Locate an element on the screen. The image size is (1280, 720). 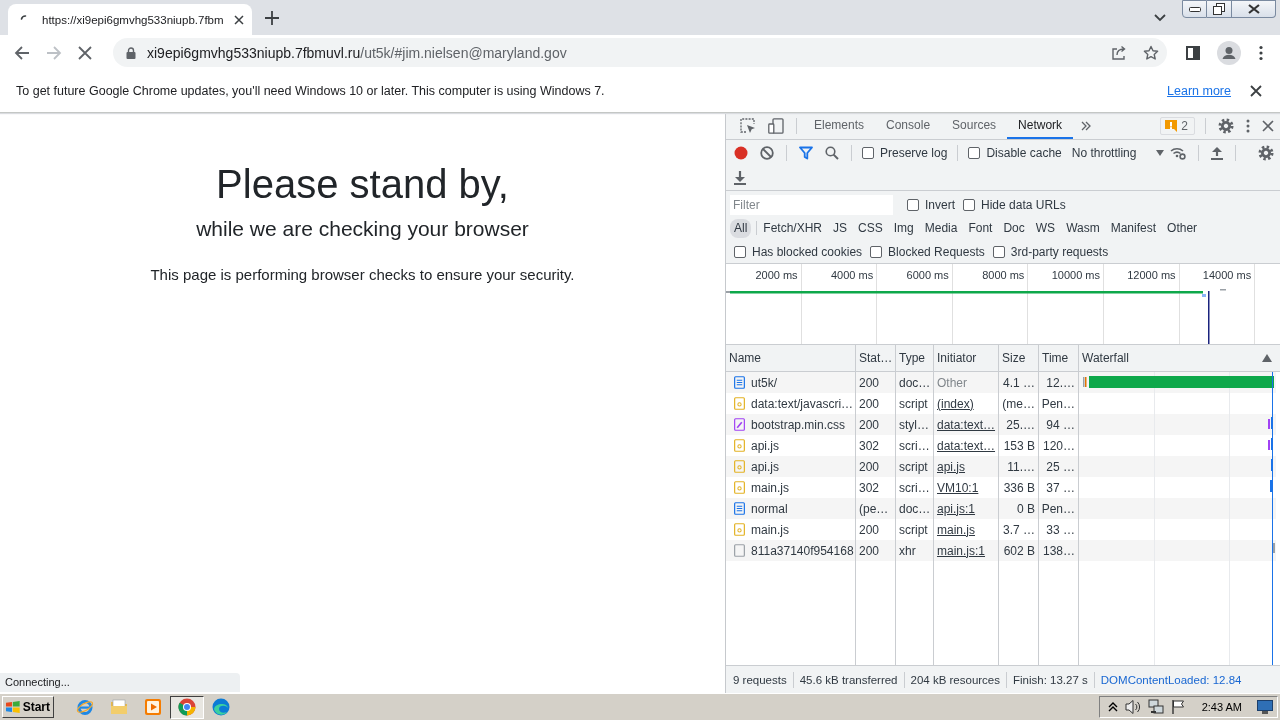
type-filter-button: Media is located at coordinates (941, 228).